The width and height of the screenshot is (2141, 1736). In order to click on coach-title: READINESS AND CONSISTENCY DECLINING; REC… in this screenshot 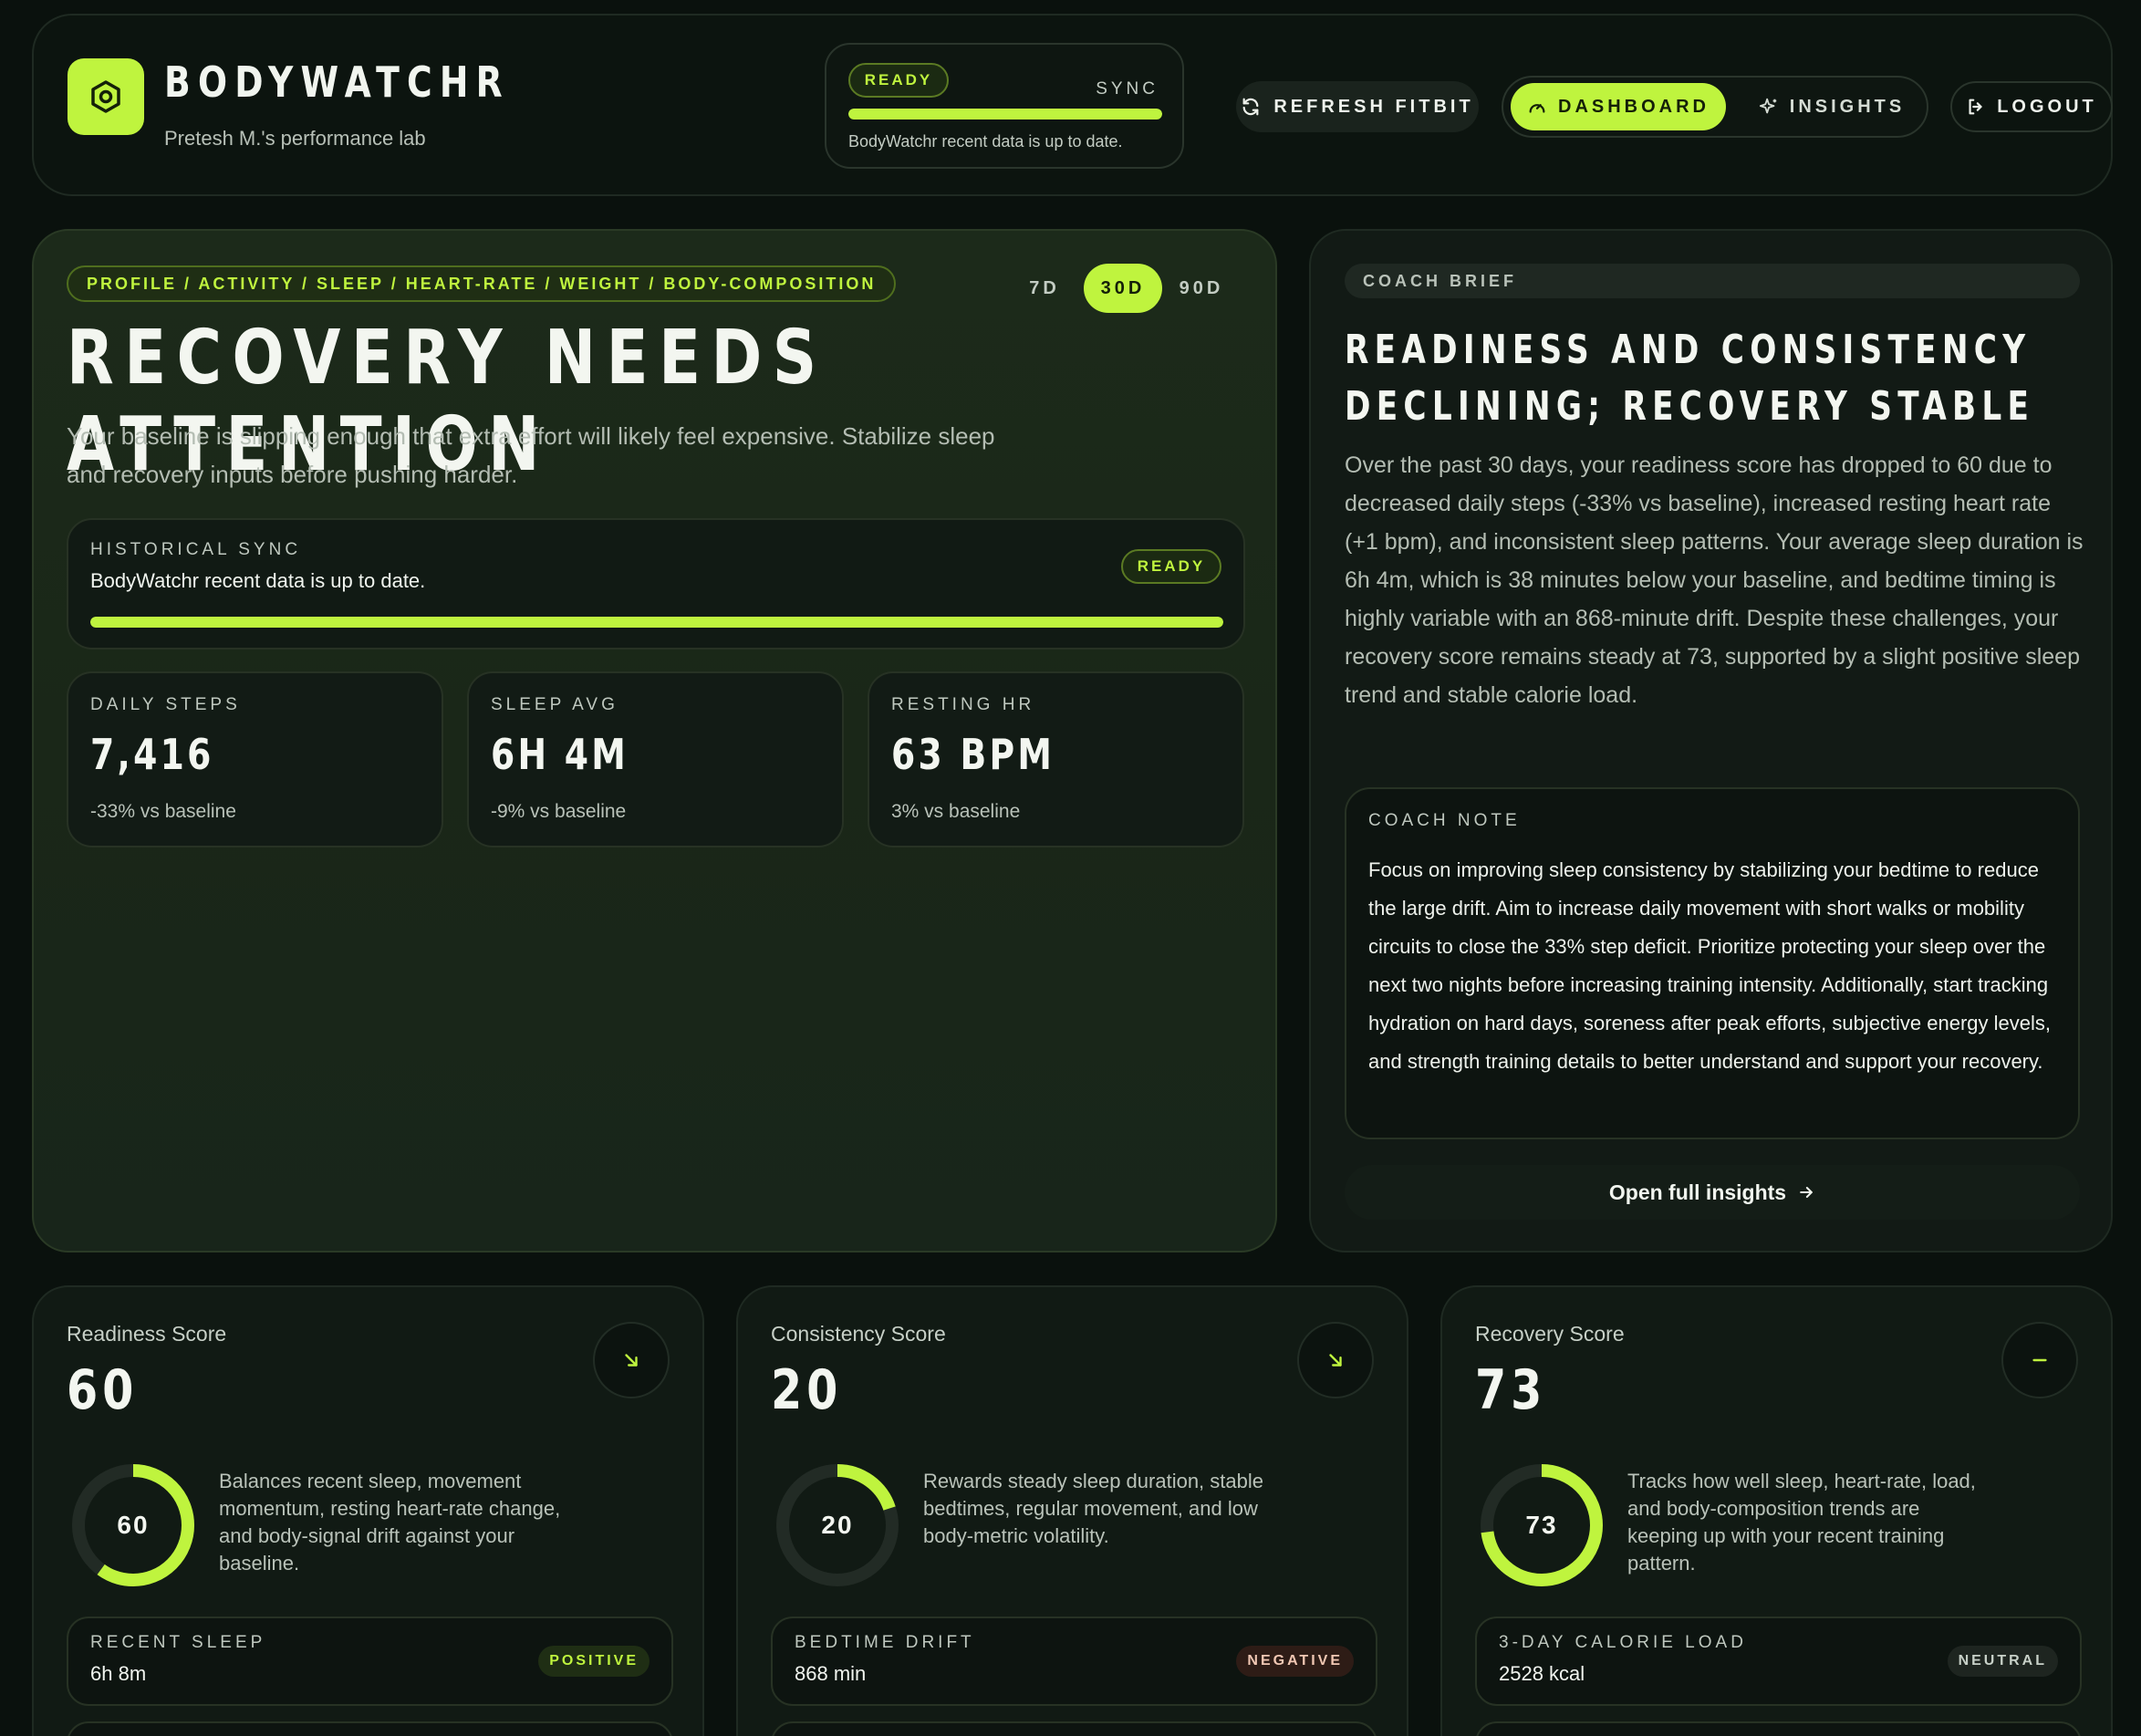, I will do `click(1690, 378)`.